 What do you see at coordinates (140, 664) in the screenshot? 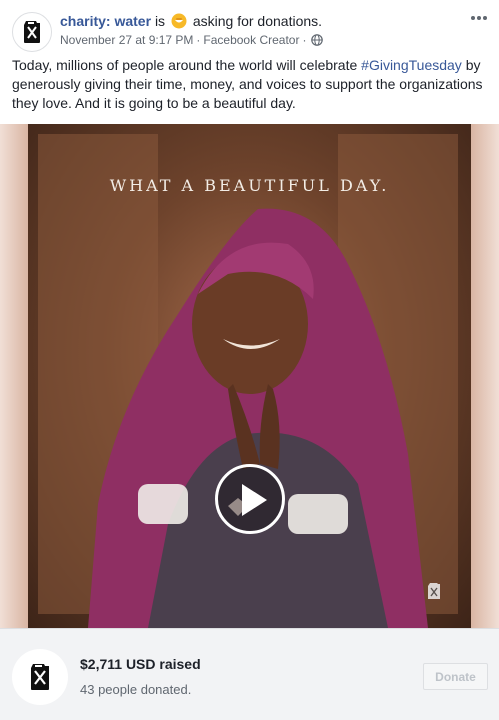
I see `amount-raised: $2,711 USD raised` at bounding box center [140, 664].